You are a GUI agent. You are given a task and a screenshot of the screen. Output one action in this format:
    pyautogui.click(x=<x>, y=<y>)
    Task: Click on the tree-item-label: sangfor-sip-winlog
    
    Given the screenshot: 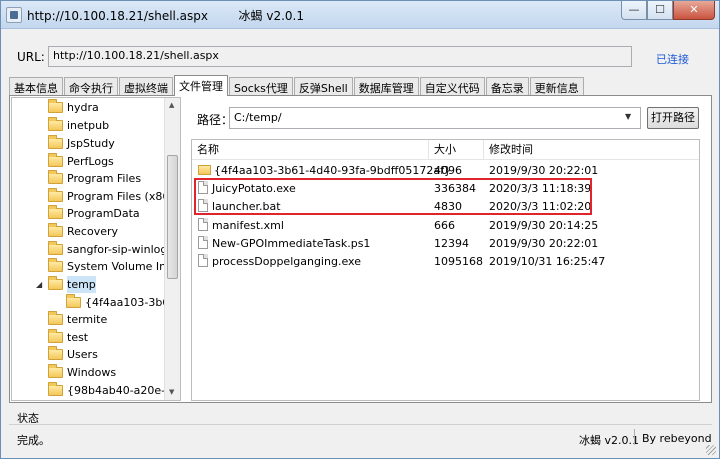 What is the action you would take?
    pyautogui.click(x=117, y=249)
    